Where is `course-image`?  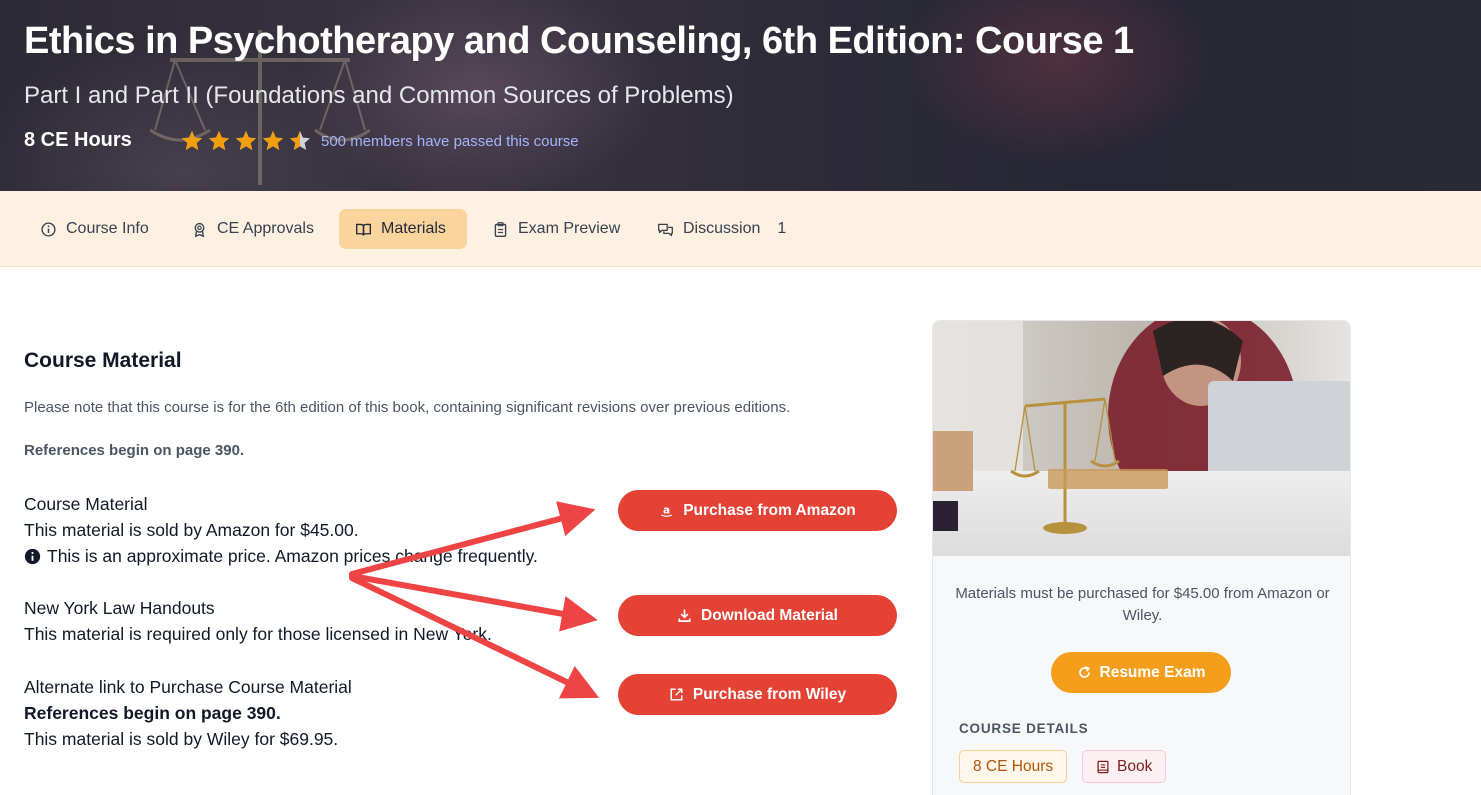 course-image is located at coordinates (1141, 438).